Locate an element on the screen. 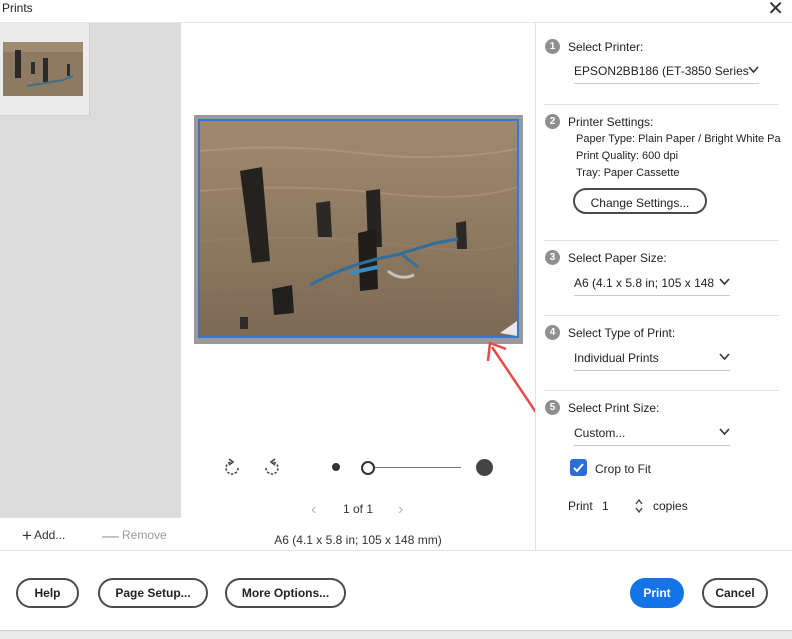 This screenshot has height=639, width=792. print-quality-text: Print Quality: 600 dpi is located at coordinates (627, 156).